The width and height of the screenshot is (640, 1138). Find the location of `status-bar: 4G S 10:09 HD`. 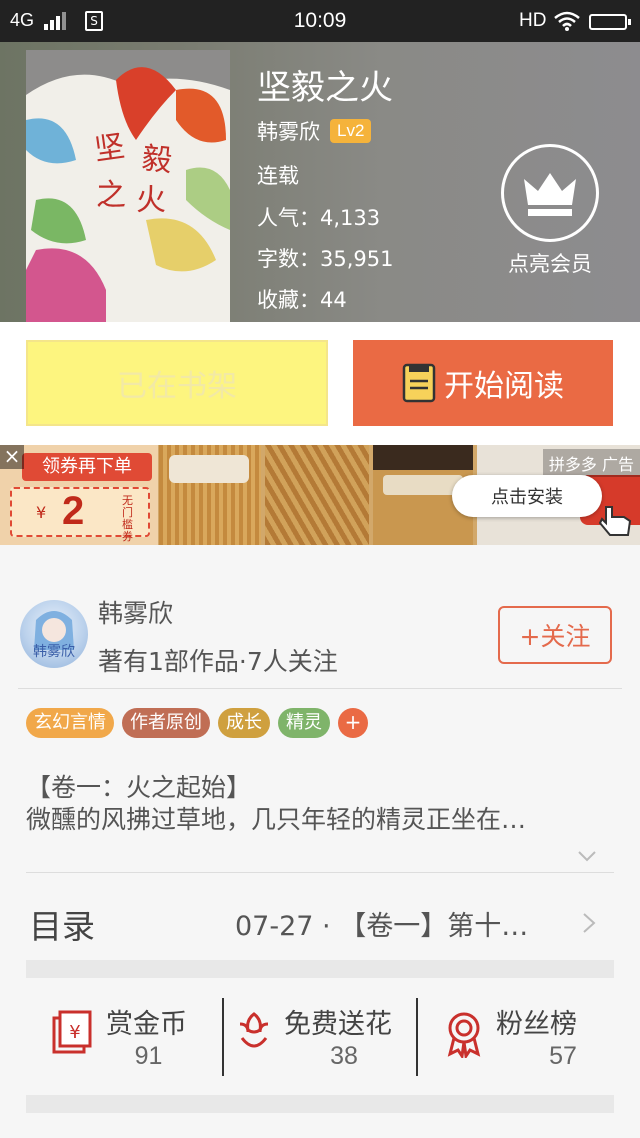

status-bar: 4G S 10:09 HD is located at coordinates (320, 21).